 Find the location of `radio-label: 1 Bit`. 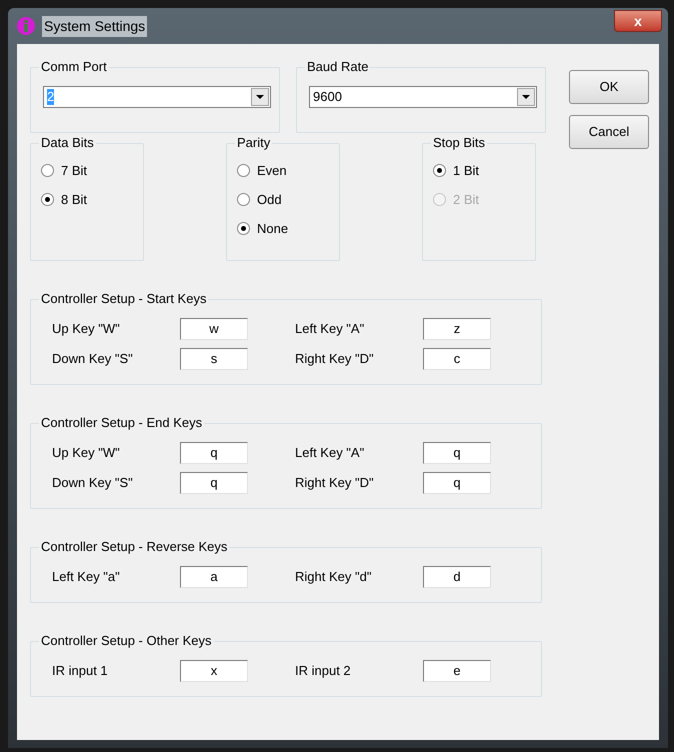

radio-label: 1 Bit is located at coordinates (466, 171).